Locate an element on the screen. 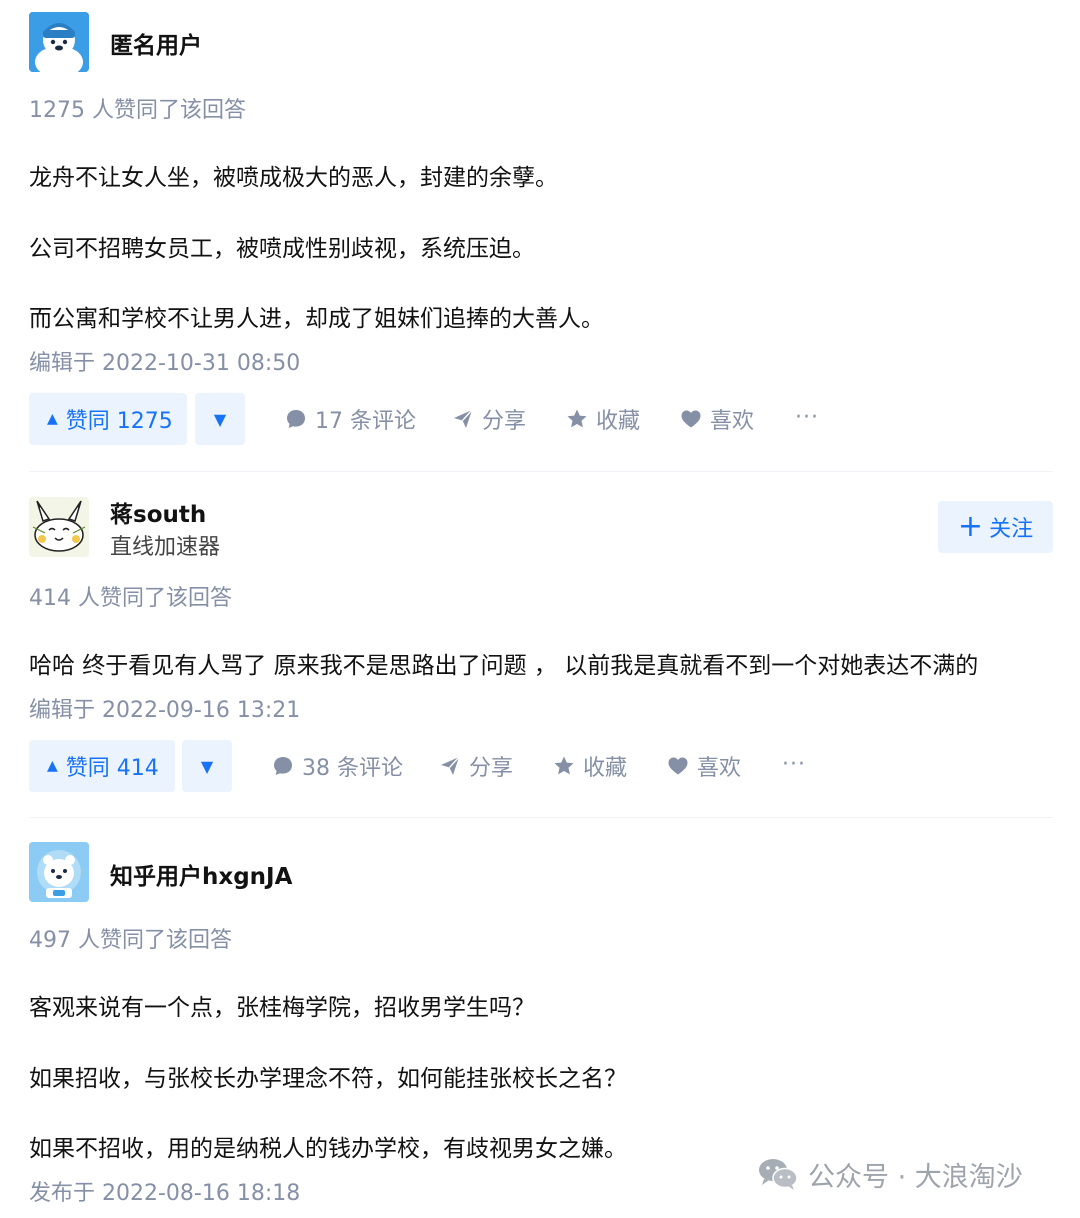 The image size is (1080, 1218). pikachu-avatar-icon is located at coordinates (59, 527).